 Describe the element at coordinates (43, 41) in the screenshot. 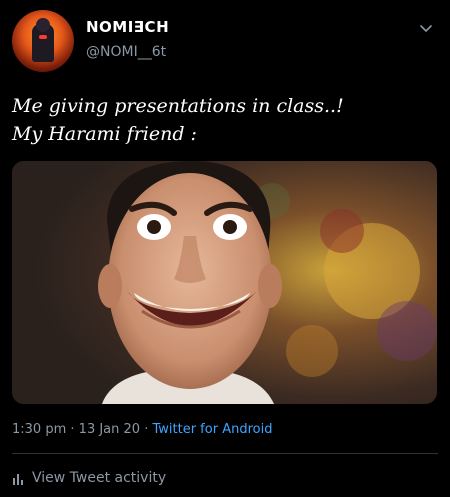

I see `avatar` at that location.